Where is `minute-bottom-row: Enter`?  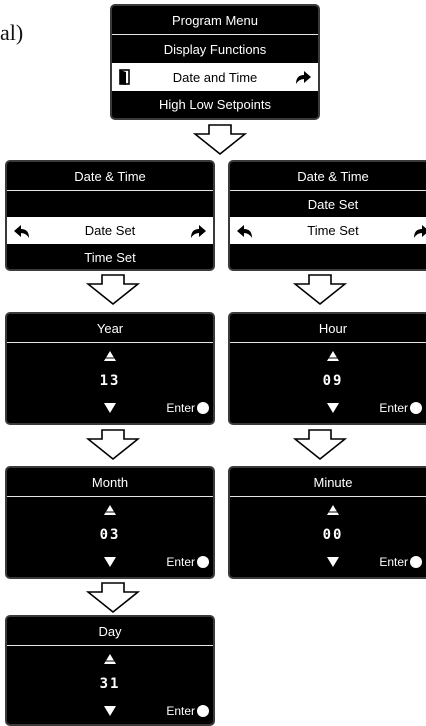
minute-bottom-row: Enter is located at coordinates (328, 562).